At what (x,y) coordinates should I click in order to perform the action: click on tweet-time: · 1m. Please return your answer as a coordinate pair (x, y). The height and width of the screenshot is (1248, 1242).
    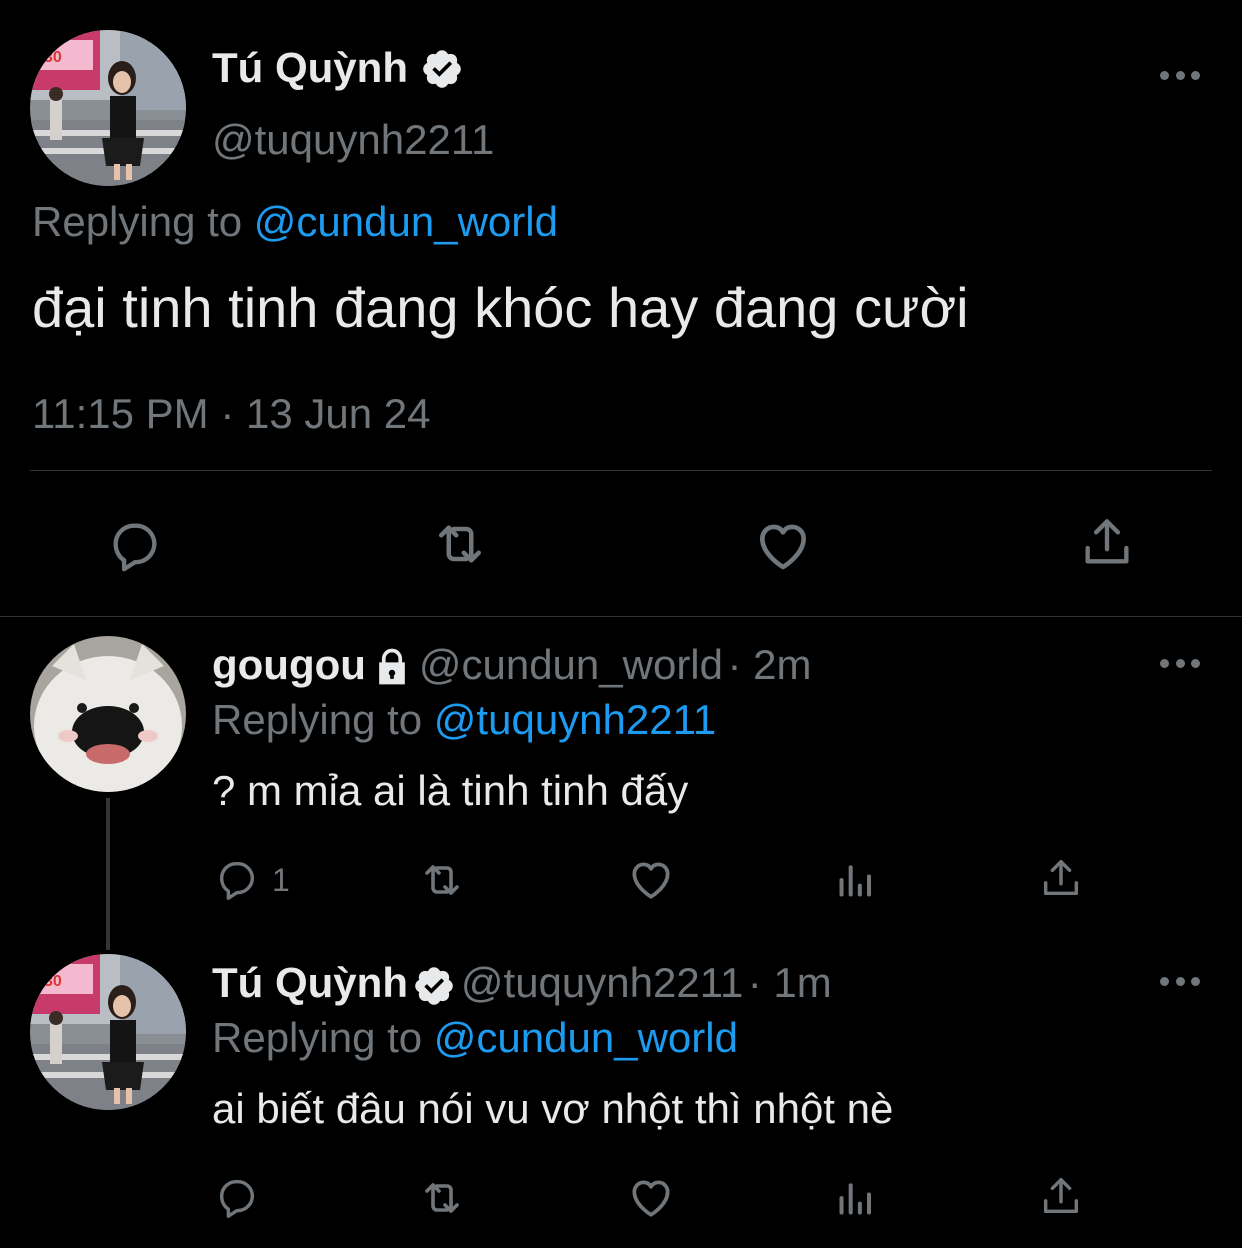
    Looking at the image, I should click on (790, 982).